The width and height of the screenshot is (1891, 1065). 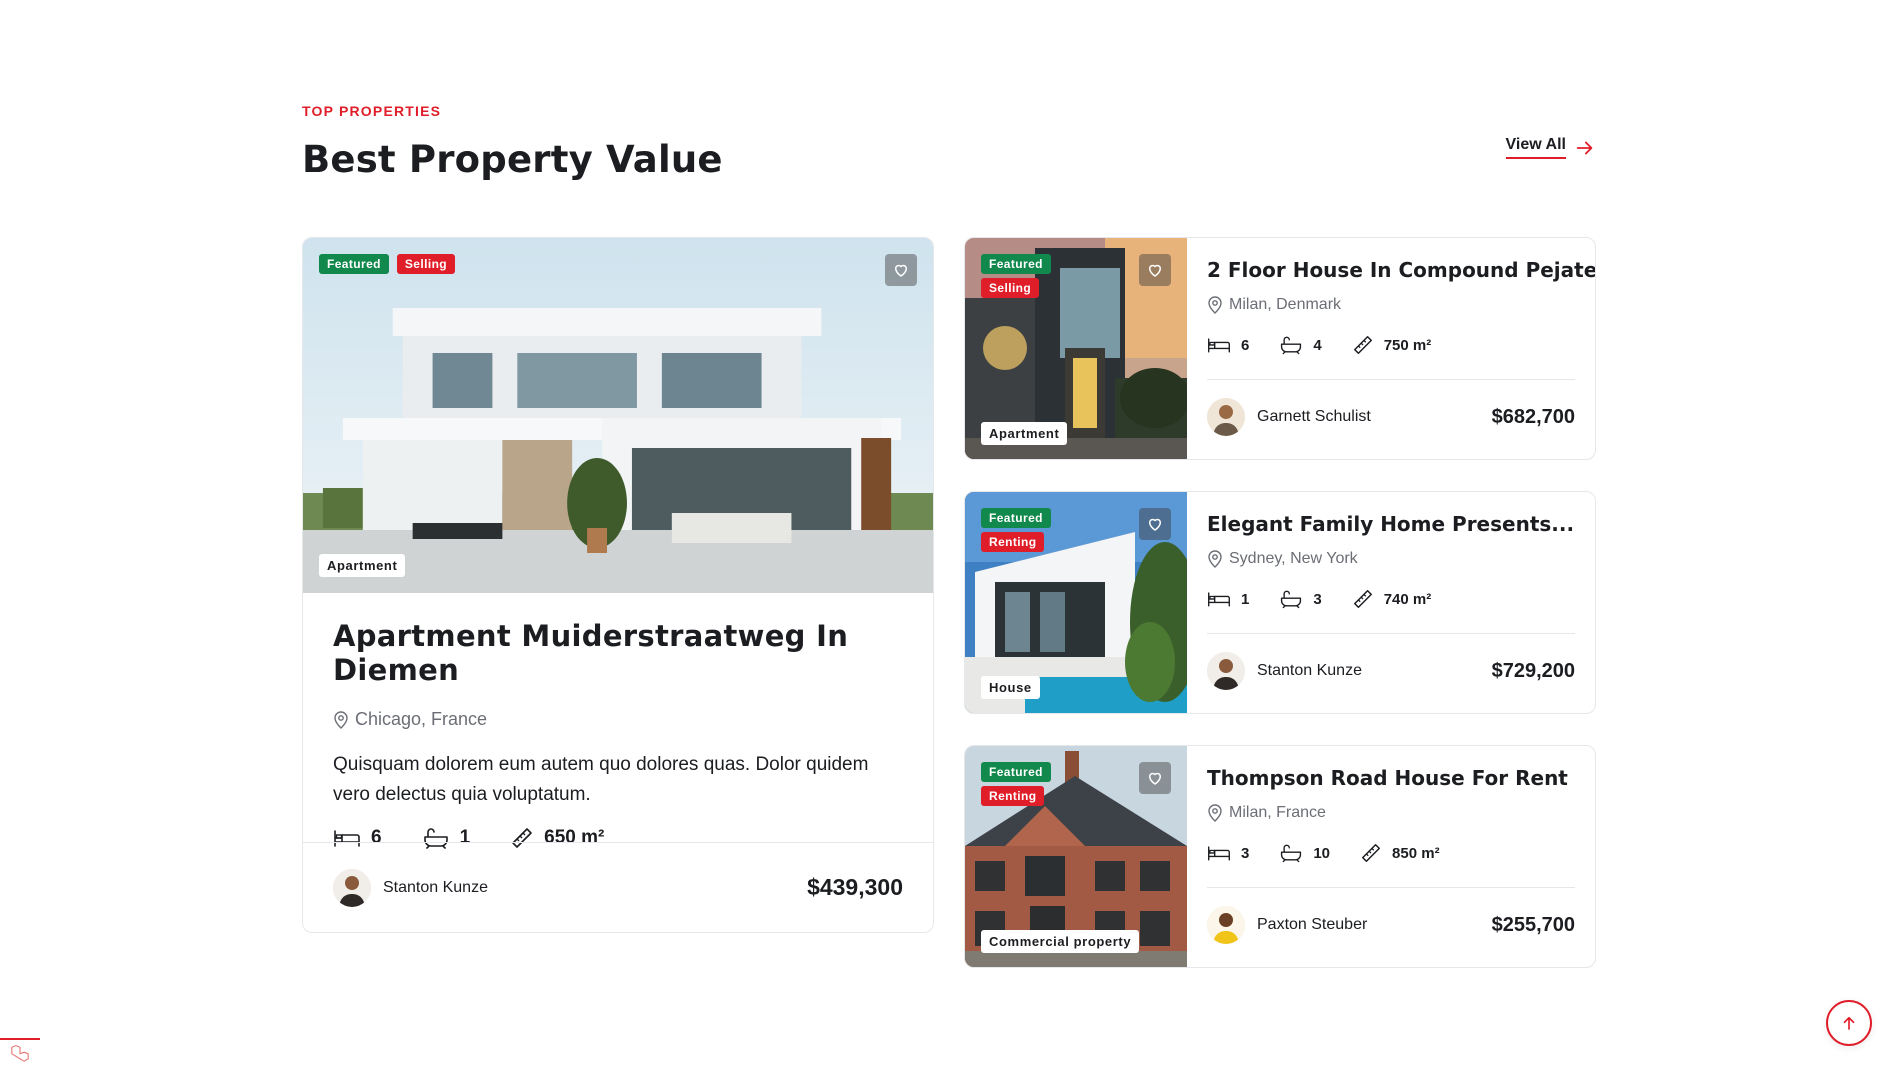 I want to click on bedrooms: 1, so click(x=1228, y=599).